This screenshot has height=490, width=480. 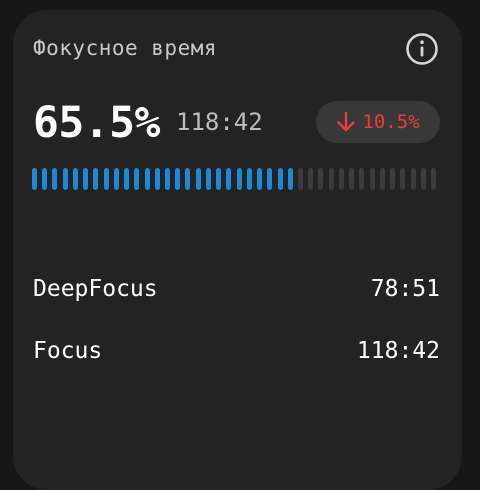 I want to click on focus-progress-bar, so click(x=234, y=179).